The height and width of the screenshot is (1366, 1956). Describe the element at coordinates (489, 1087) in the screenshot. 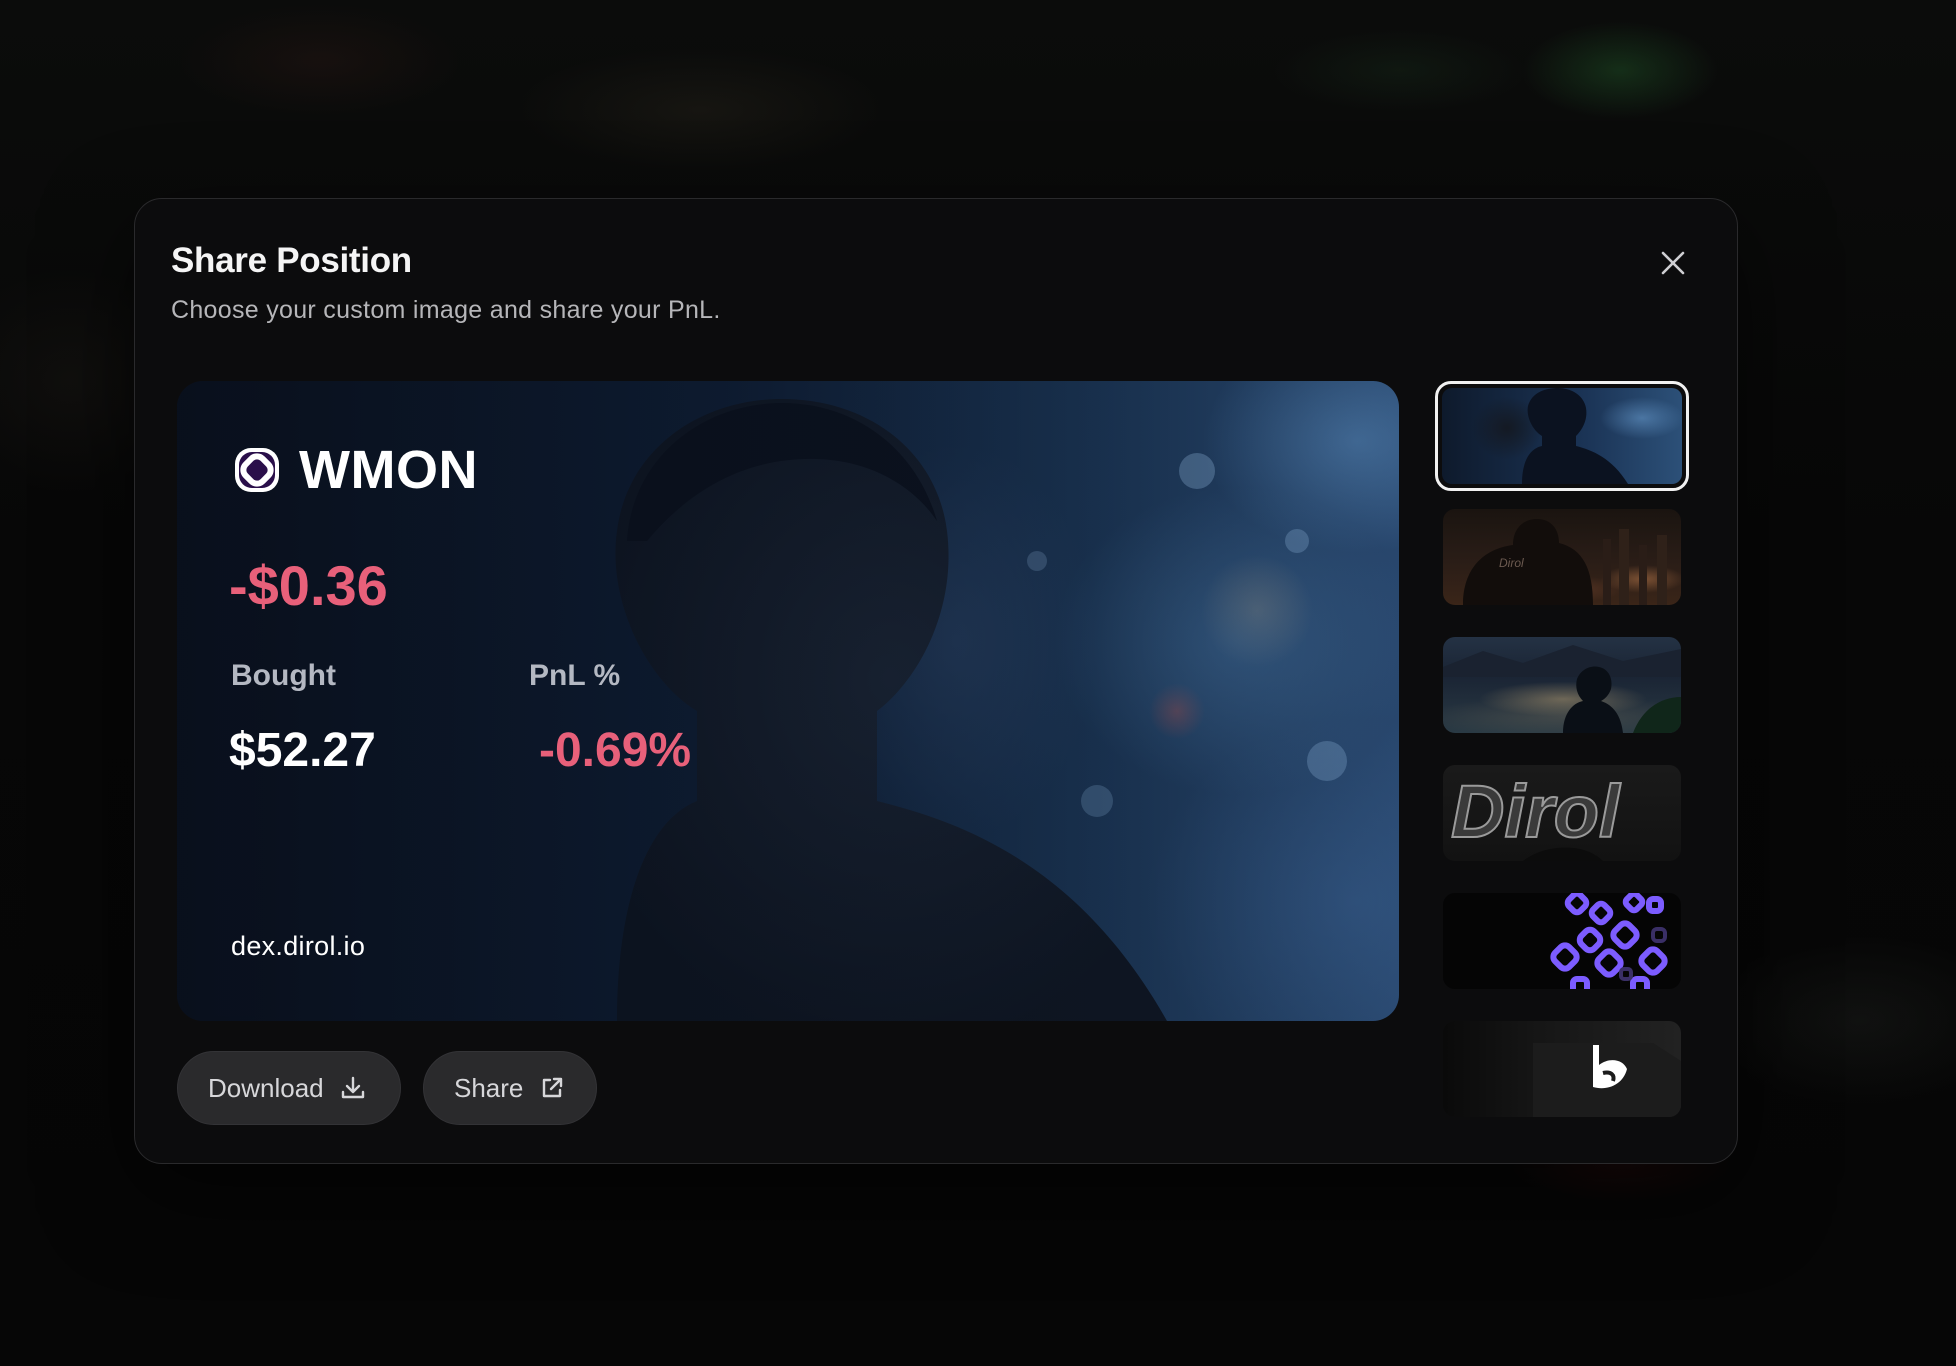

I see `share-button-label: Share` at that location.